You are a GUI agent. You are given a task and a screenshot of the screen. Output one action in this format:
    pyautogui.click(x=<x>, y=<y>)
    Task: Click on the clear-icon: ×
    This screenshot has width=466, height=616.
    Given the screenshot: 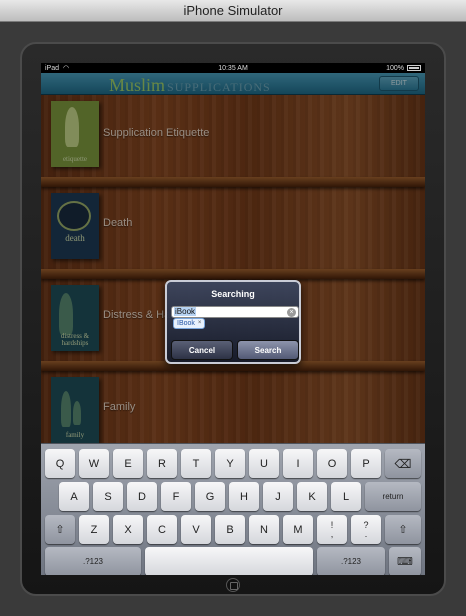 What is the action you would take?
    pyautogui.click(x=291, y=312)
    